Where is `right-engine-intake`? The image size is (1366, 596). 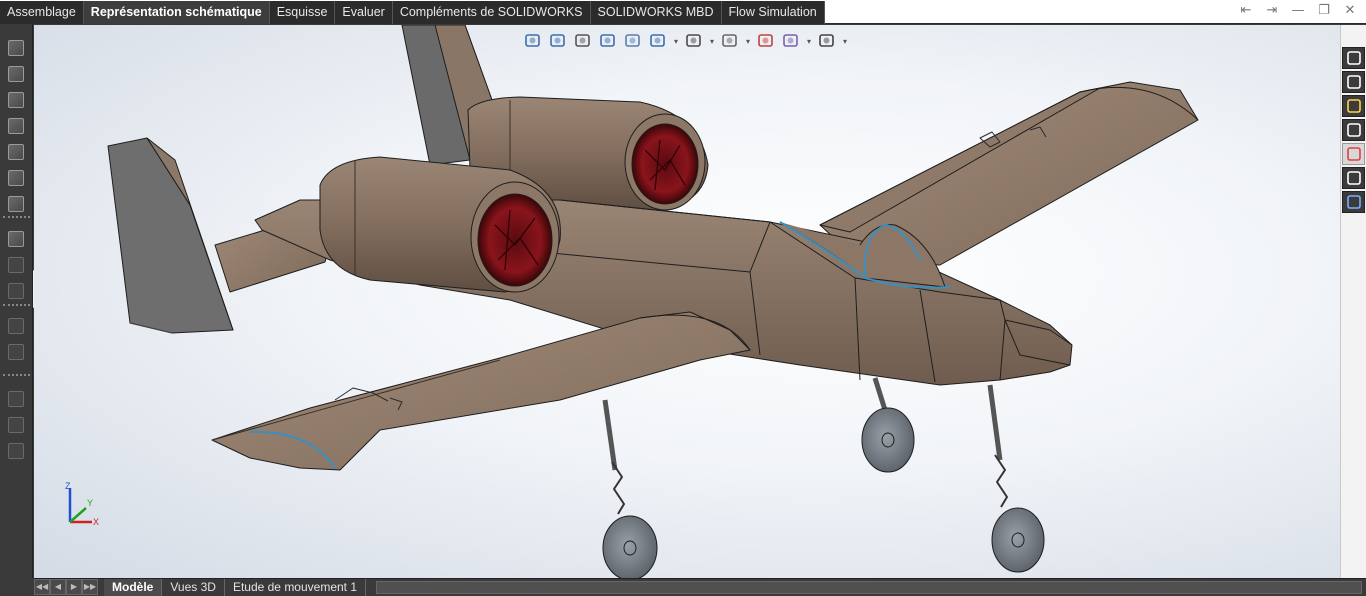 right-engine-intake is located at coordinates (665, 164).